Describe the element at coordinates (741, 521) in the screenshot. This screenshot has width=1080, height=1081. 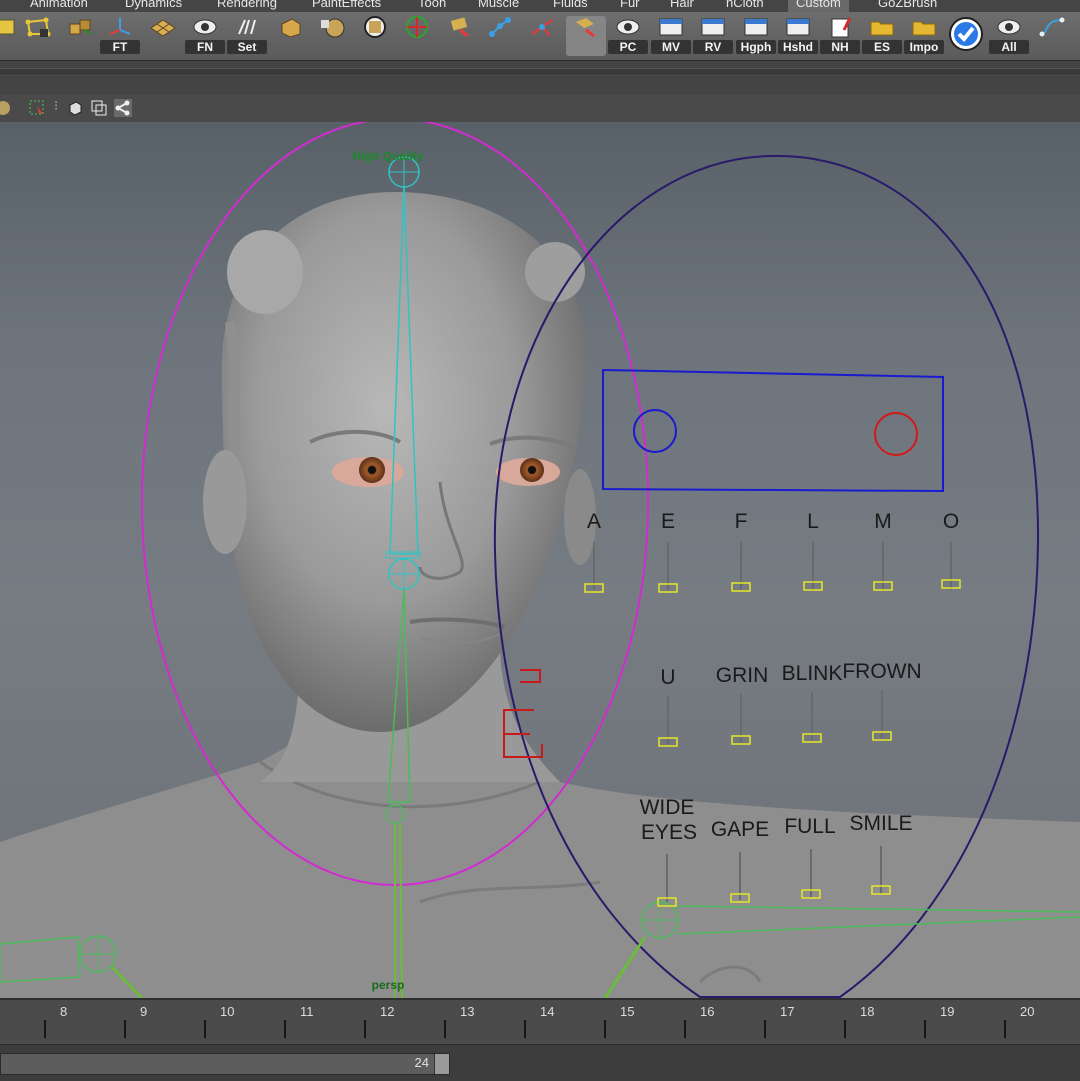
I see `slider-label-f: F` at that location.